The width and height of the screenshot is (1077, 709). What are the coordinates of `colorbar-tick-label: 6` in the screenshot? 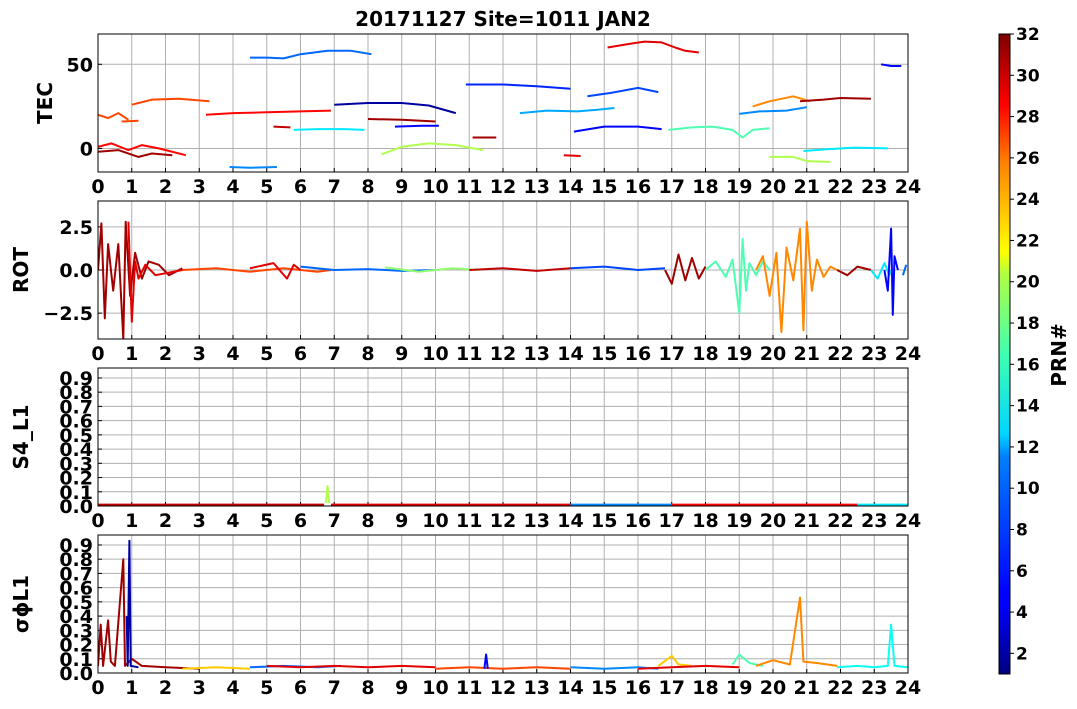 It's located at (1022, 572).